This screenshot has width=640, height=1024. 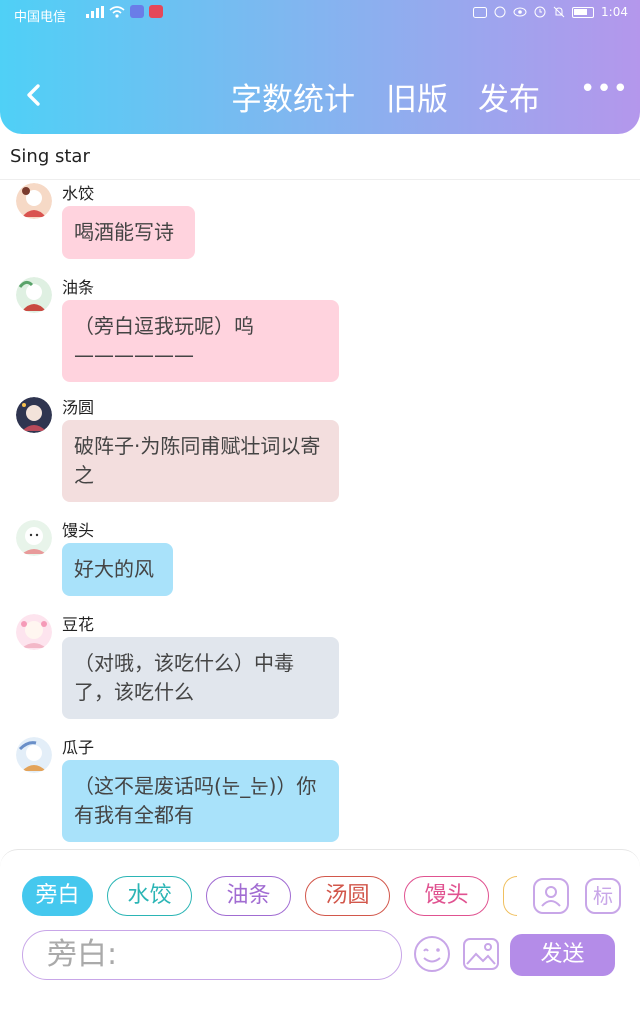 What do you see at coordinates (200, 678) in the screenshot?
I see `message-bubble: （对哦，该吃什么）中毒了，该吃什么` at bounding box center [200, 678].